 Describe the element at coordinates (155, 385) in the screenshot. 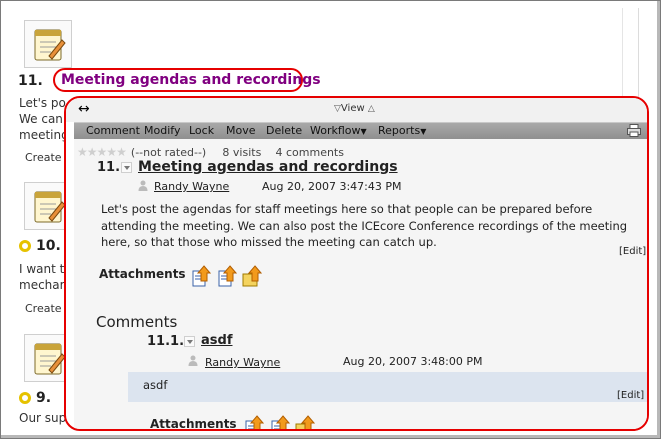

I see `comment-body: asdf` at that location.